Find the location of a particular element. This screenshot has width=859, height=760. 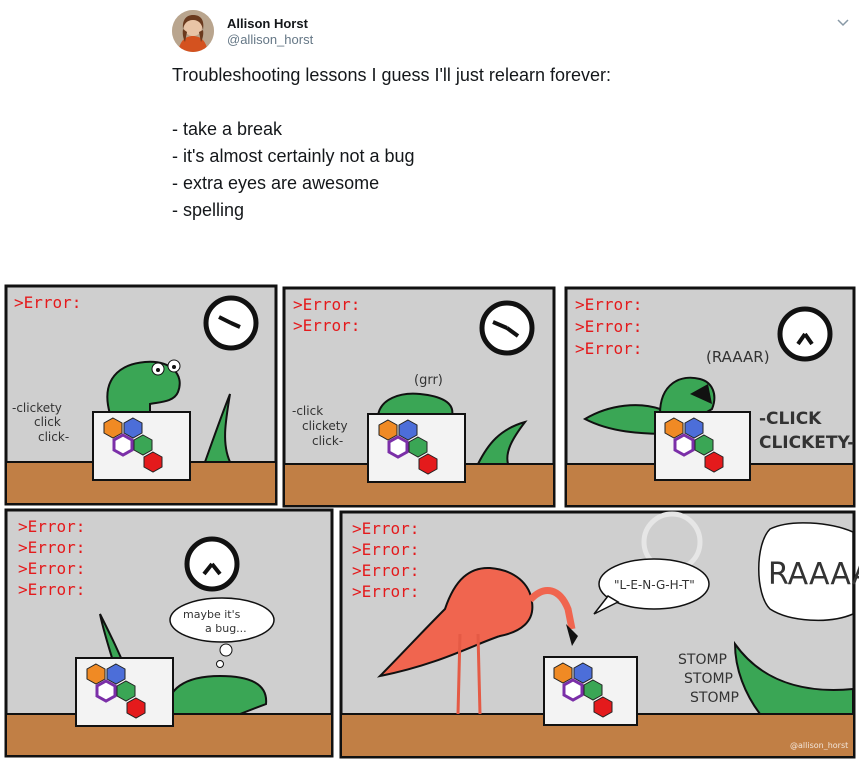

svg-text: -click is located at coordinates (307, 411).